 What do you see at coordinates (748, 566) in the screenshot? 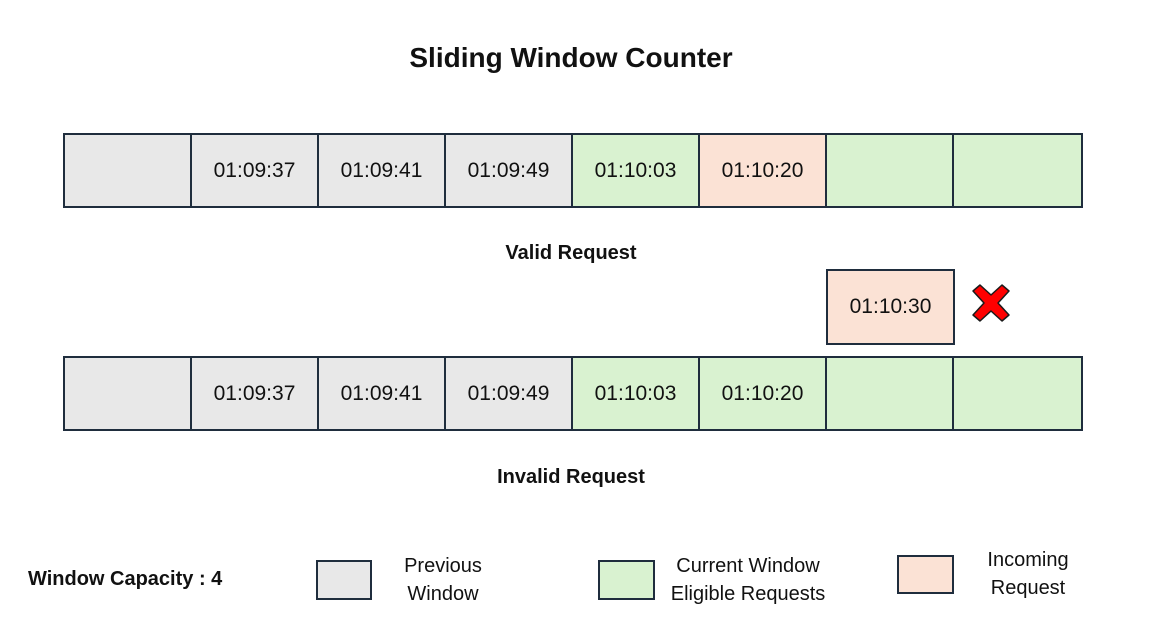
I see `legend-current-line1: Current Window` at bounding box center [748, 566].